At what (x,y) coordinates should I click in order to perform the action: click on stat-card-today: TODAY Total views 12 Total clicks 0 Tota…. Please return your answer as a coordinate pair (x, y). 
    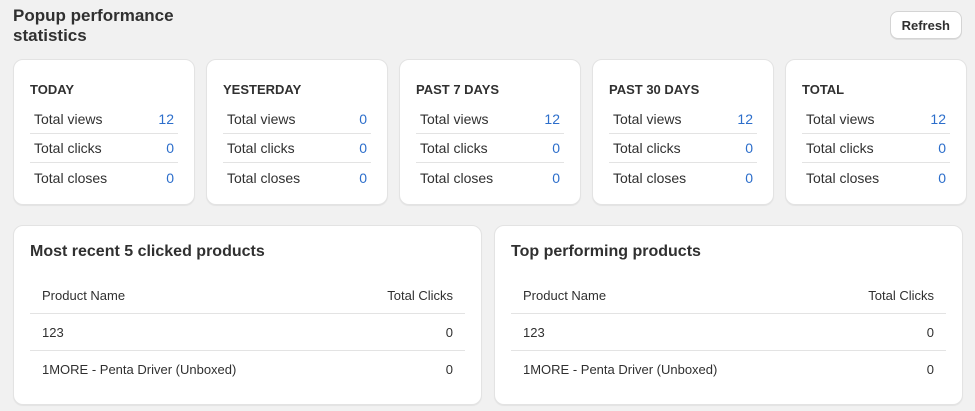
    Looking at the image, I should click on (104, 132).